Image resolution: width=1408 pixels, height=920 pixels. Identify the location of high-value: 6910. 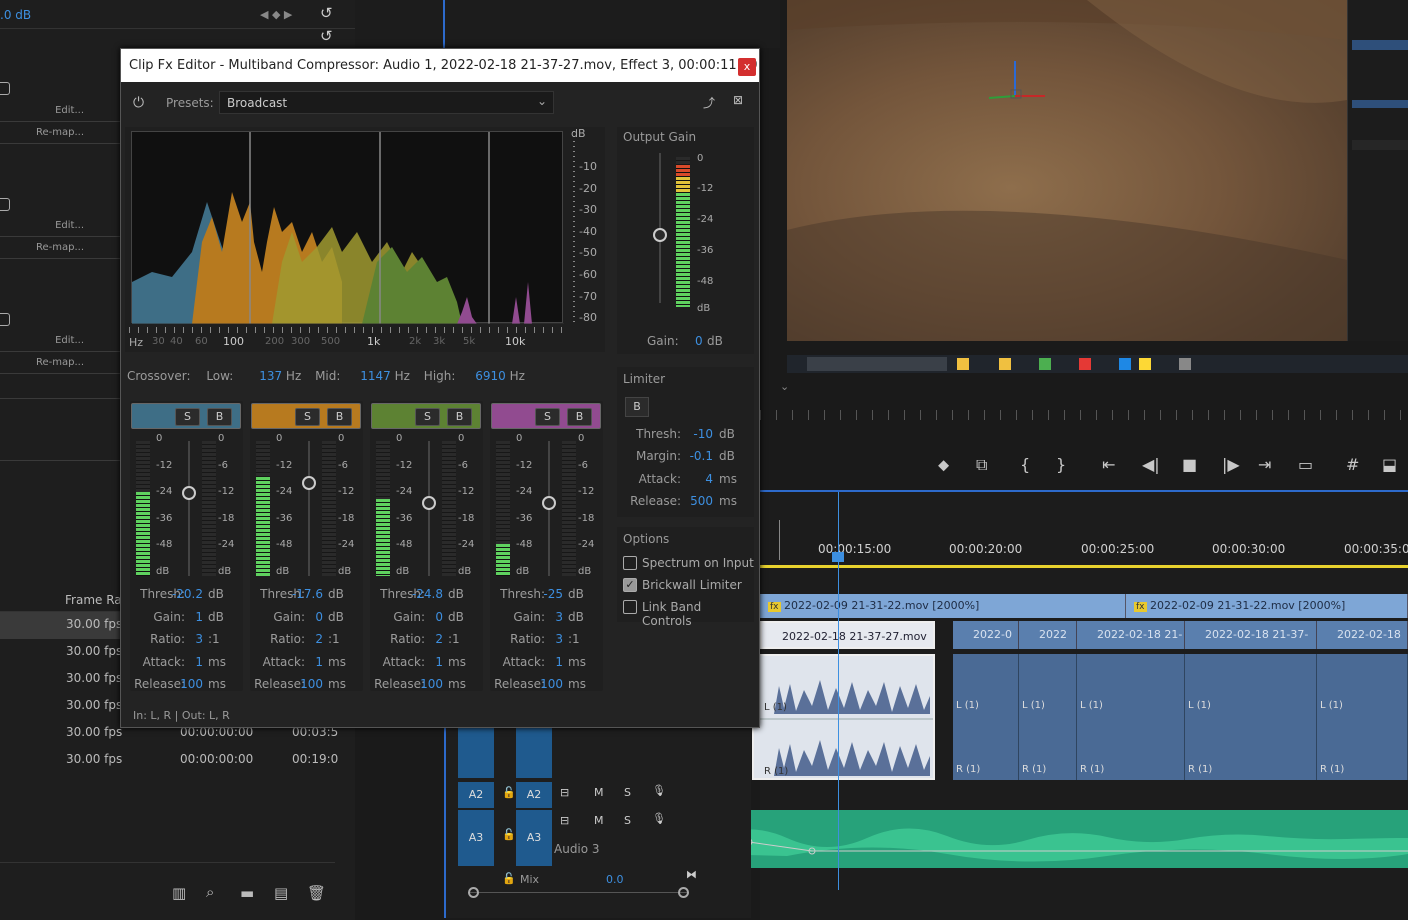
(490, 376).